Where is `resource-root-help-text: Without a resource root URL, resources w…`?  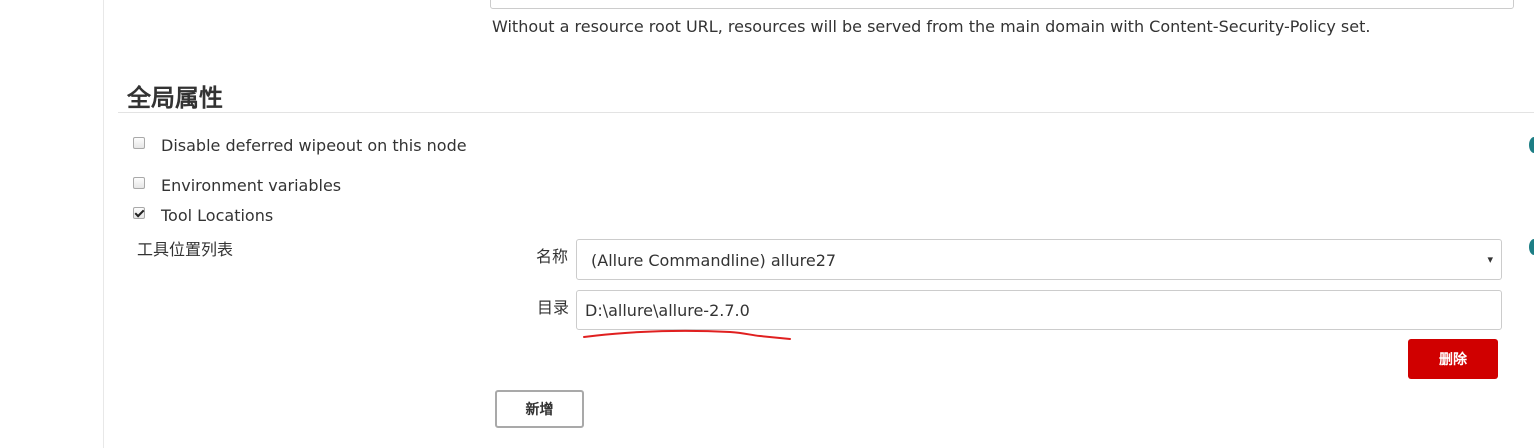 resource-root-help-text: Without a resource root URL, resources w… is located at coordinates (931, 26).